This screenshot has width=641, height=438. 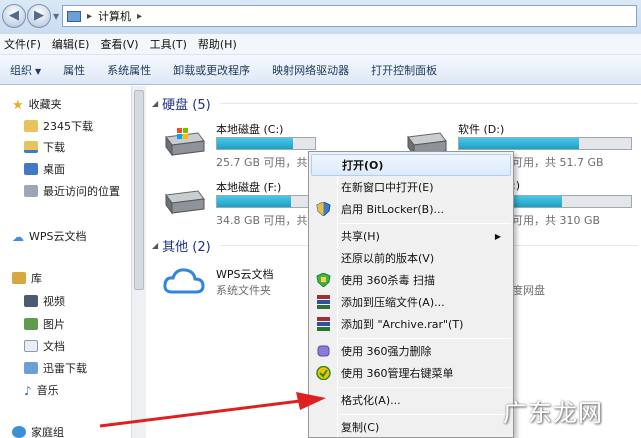 I want to click on shield-icon, so click(x=323, y=209).